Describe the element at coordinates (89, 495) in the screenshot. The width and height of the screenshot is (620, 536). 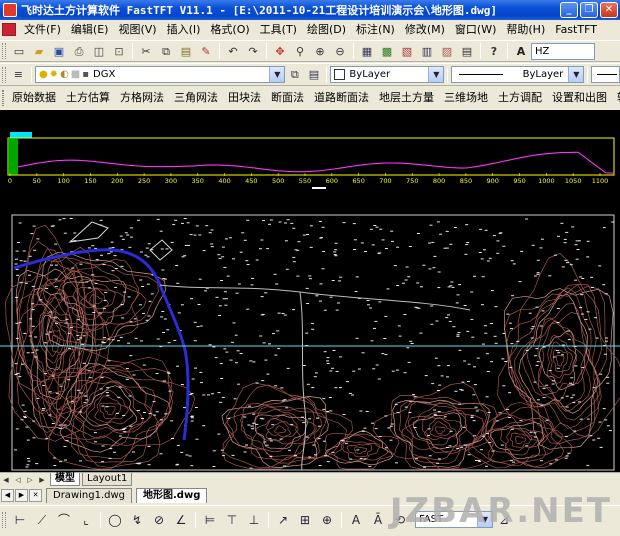
I see `tab-drawing1: Drawing1.dwg` at that location.